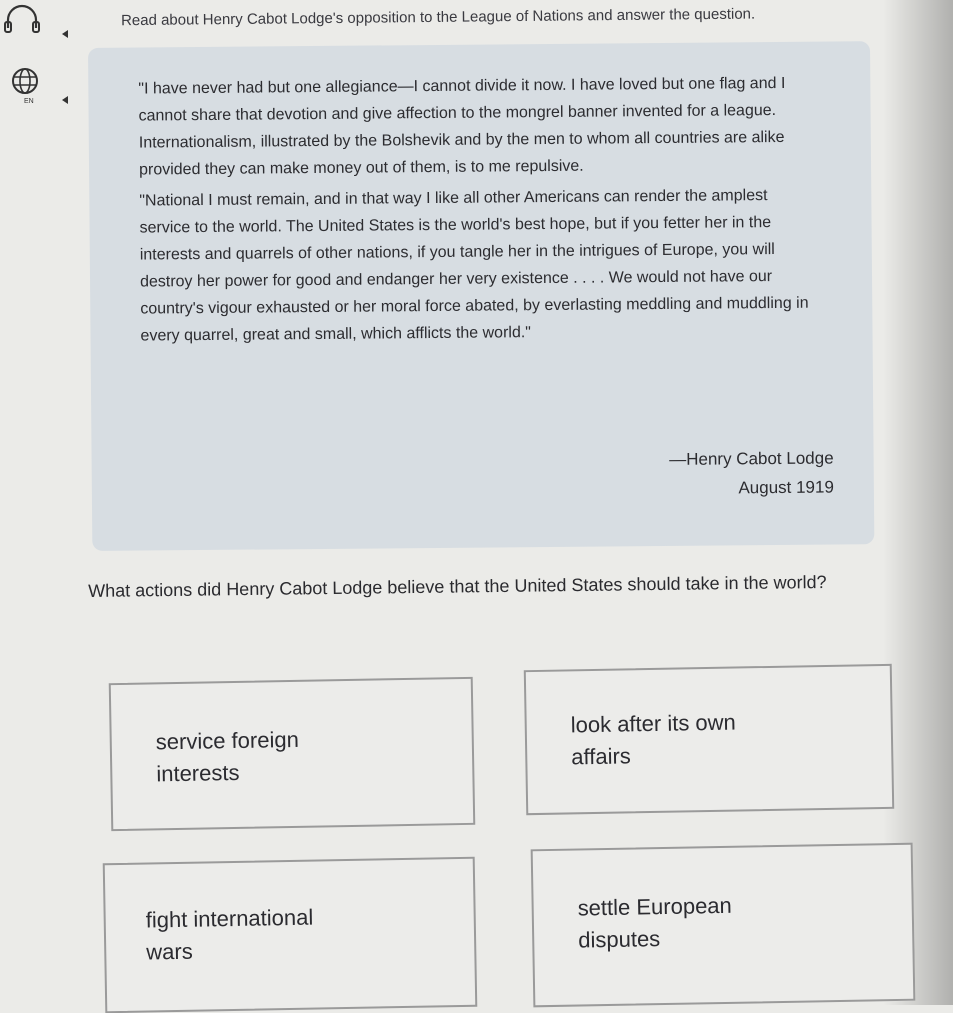 Image resolution: width=953 pixels, height=1013 pixels. What do you see at coordinates (751, 458) in the screenshot?
I see `passage-author: —Henry Cabot Lodge` at bounding box center [751, 458].